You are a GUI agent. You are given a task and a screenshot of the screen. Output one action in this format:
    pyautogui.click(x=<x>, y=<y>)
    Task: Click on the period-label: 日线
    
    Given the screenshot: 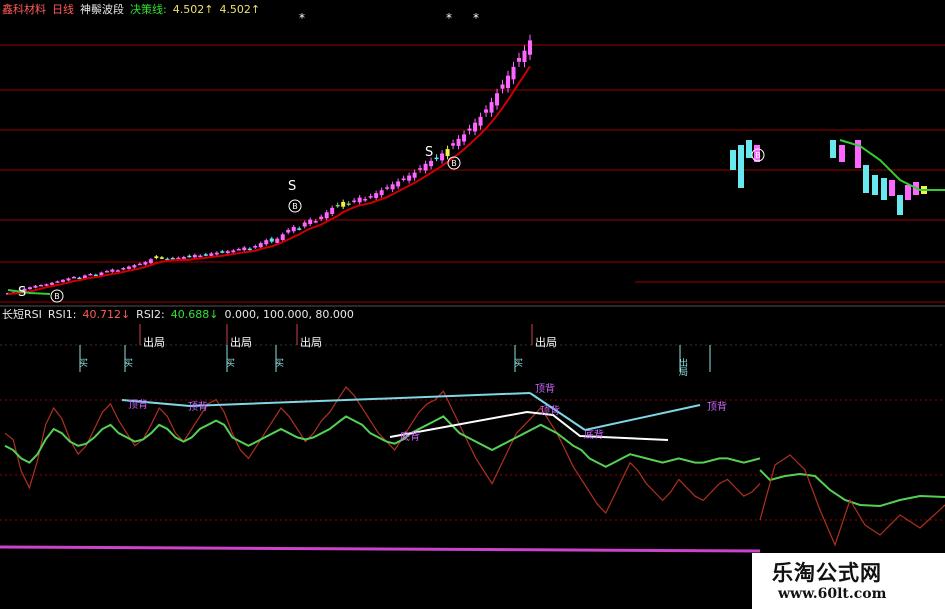 What is the action you would take?
    pyautogui.click(x=63, y=9)
    